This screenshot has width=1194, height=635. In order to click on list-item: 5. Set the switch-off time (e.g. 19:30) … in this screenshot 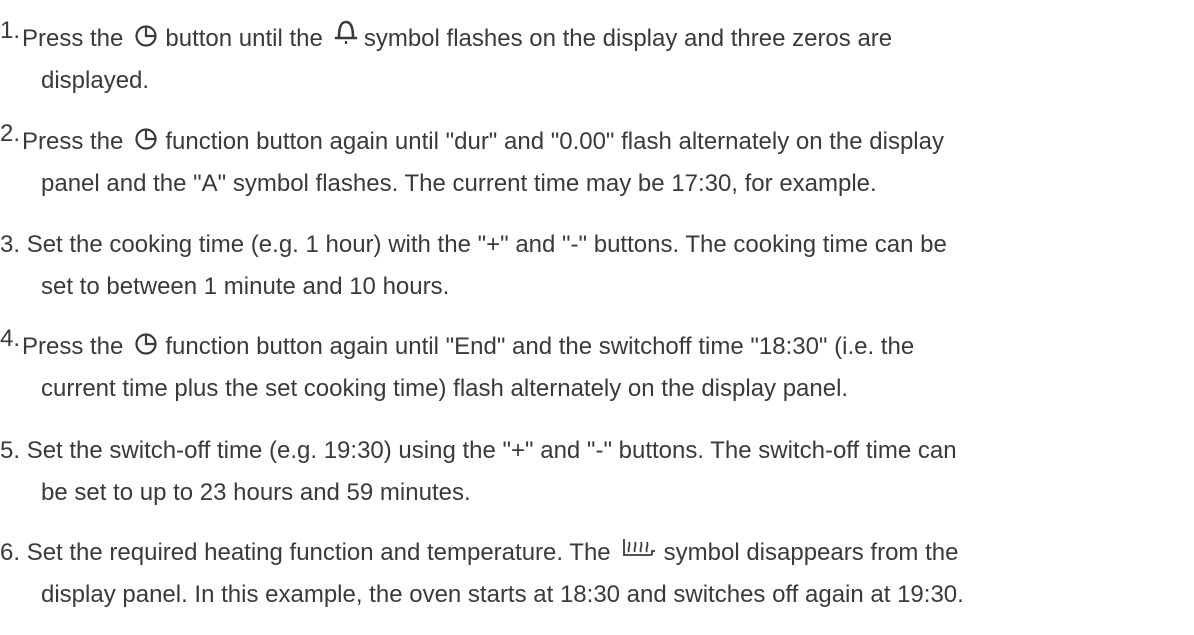, I will do `click(597, 472)`.